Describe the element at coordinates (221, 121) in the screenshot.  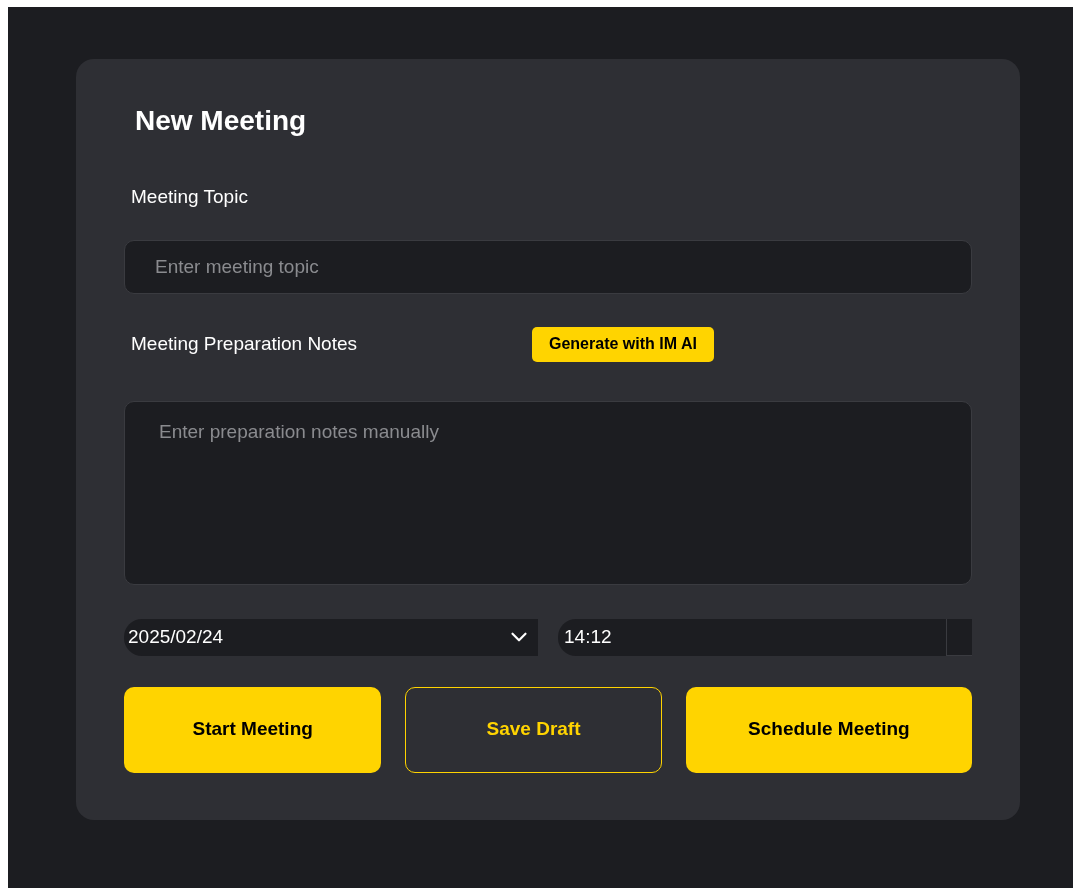
I see `form-title: New Meeting` at that location.